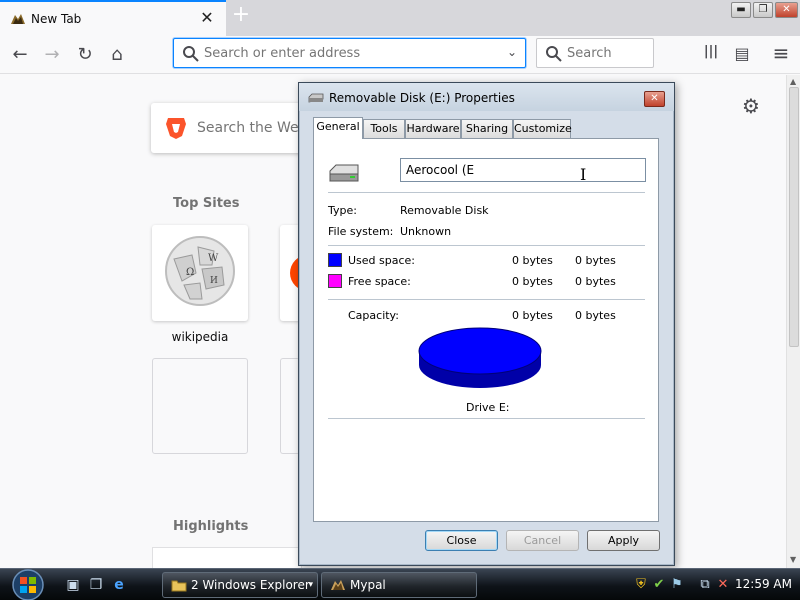 The image size is (800, 600). I want to click on page-scrollbar: ▲ ▼, so click(793, 321).